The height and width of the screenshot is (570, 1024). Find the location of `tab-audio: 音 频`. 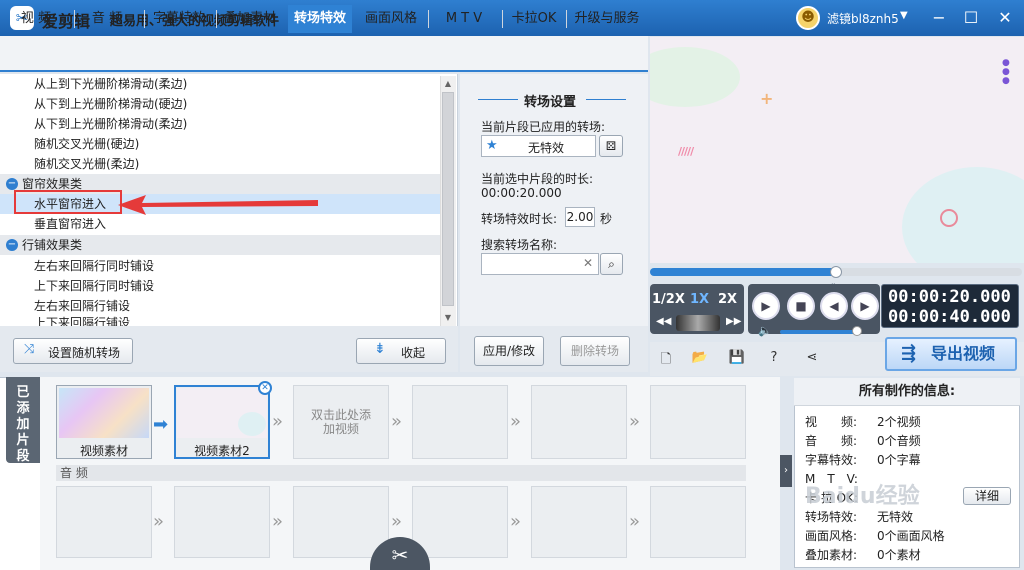

tab-audio: 音 频 is located at coordinates (107, 19).